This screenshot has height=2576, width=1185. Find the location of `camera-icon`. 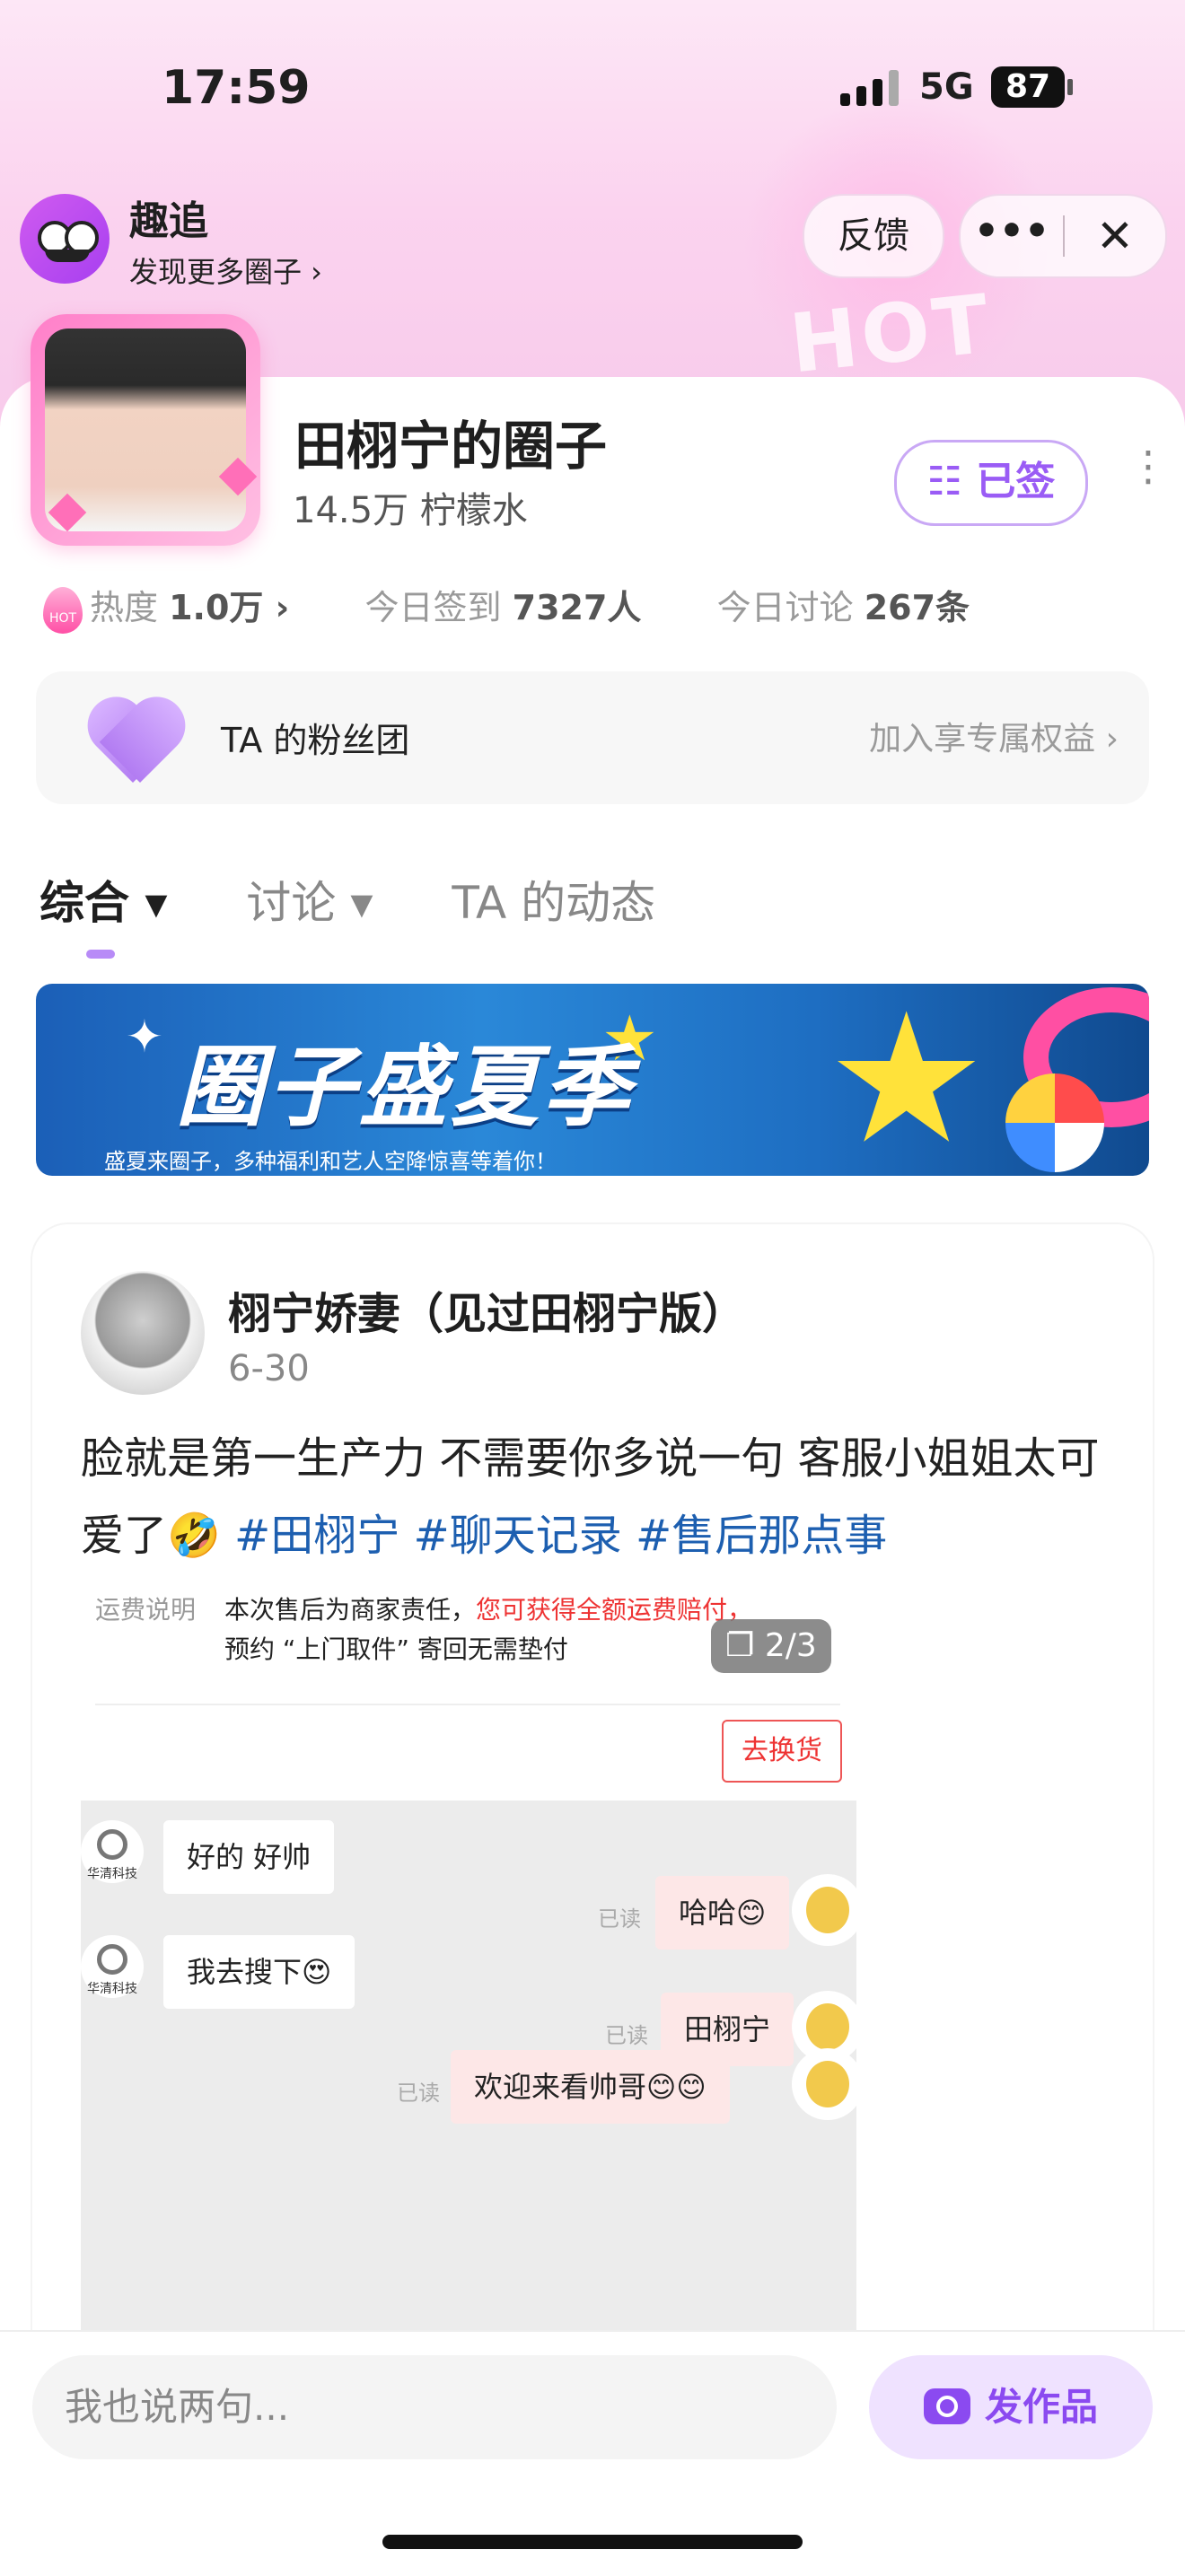

camera-icon is located at coordinates (946, 2406).